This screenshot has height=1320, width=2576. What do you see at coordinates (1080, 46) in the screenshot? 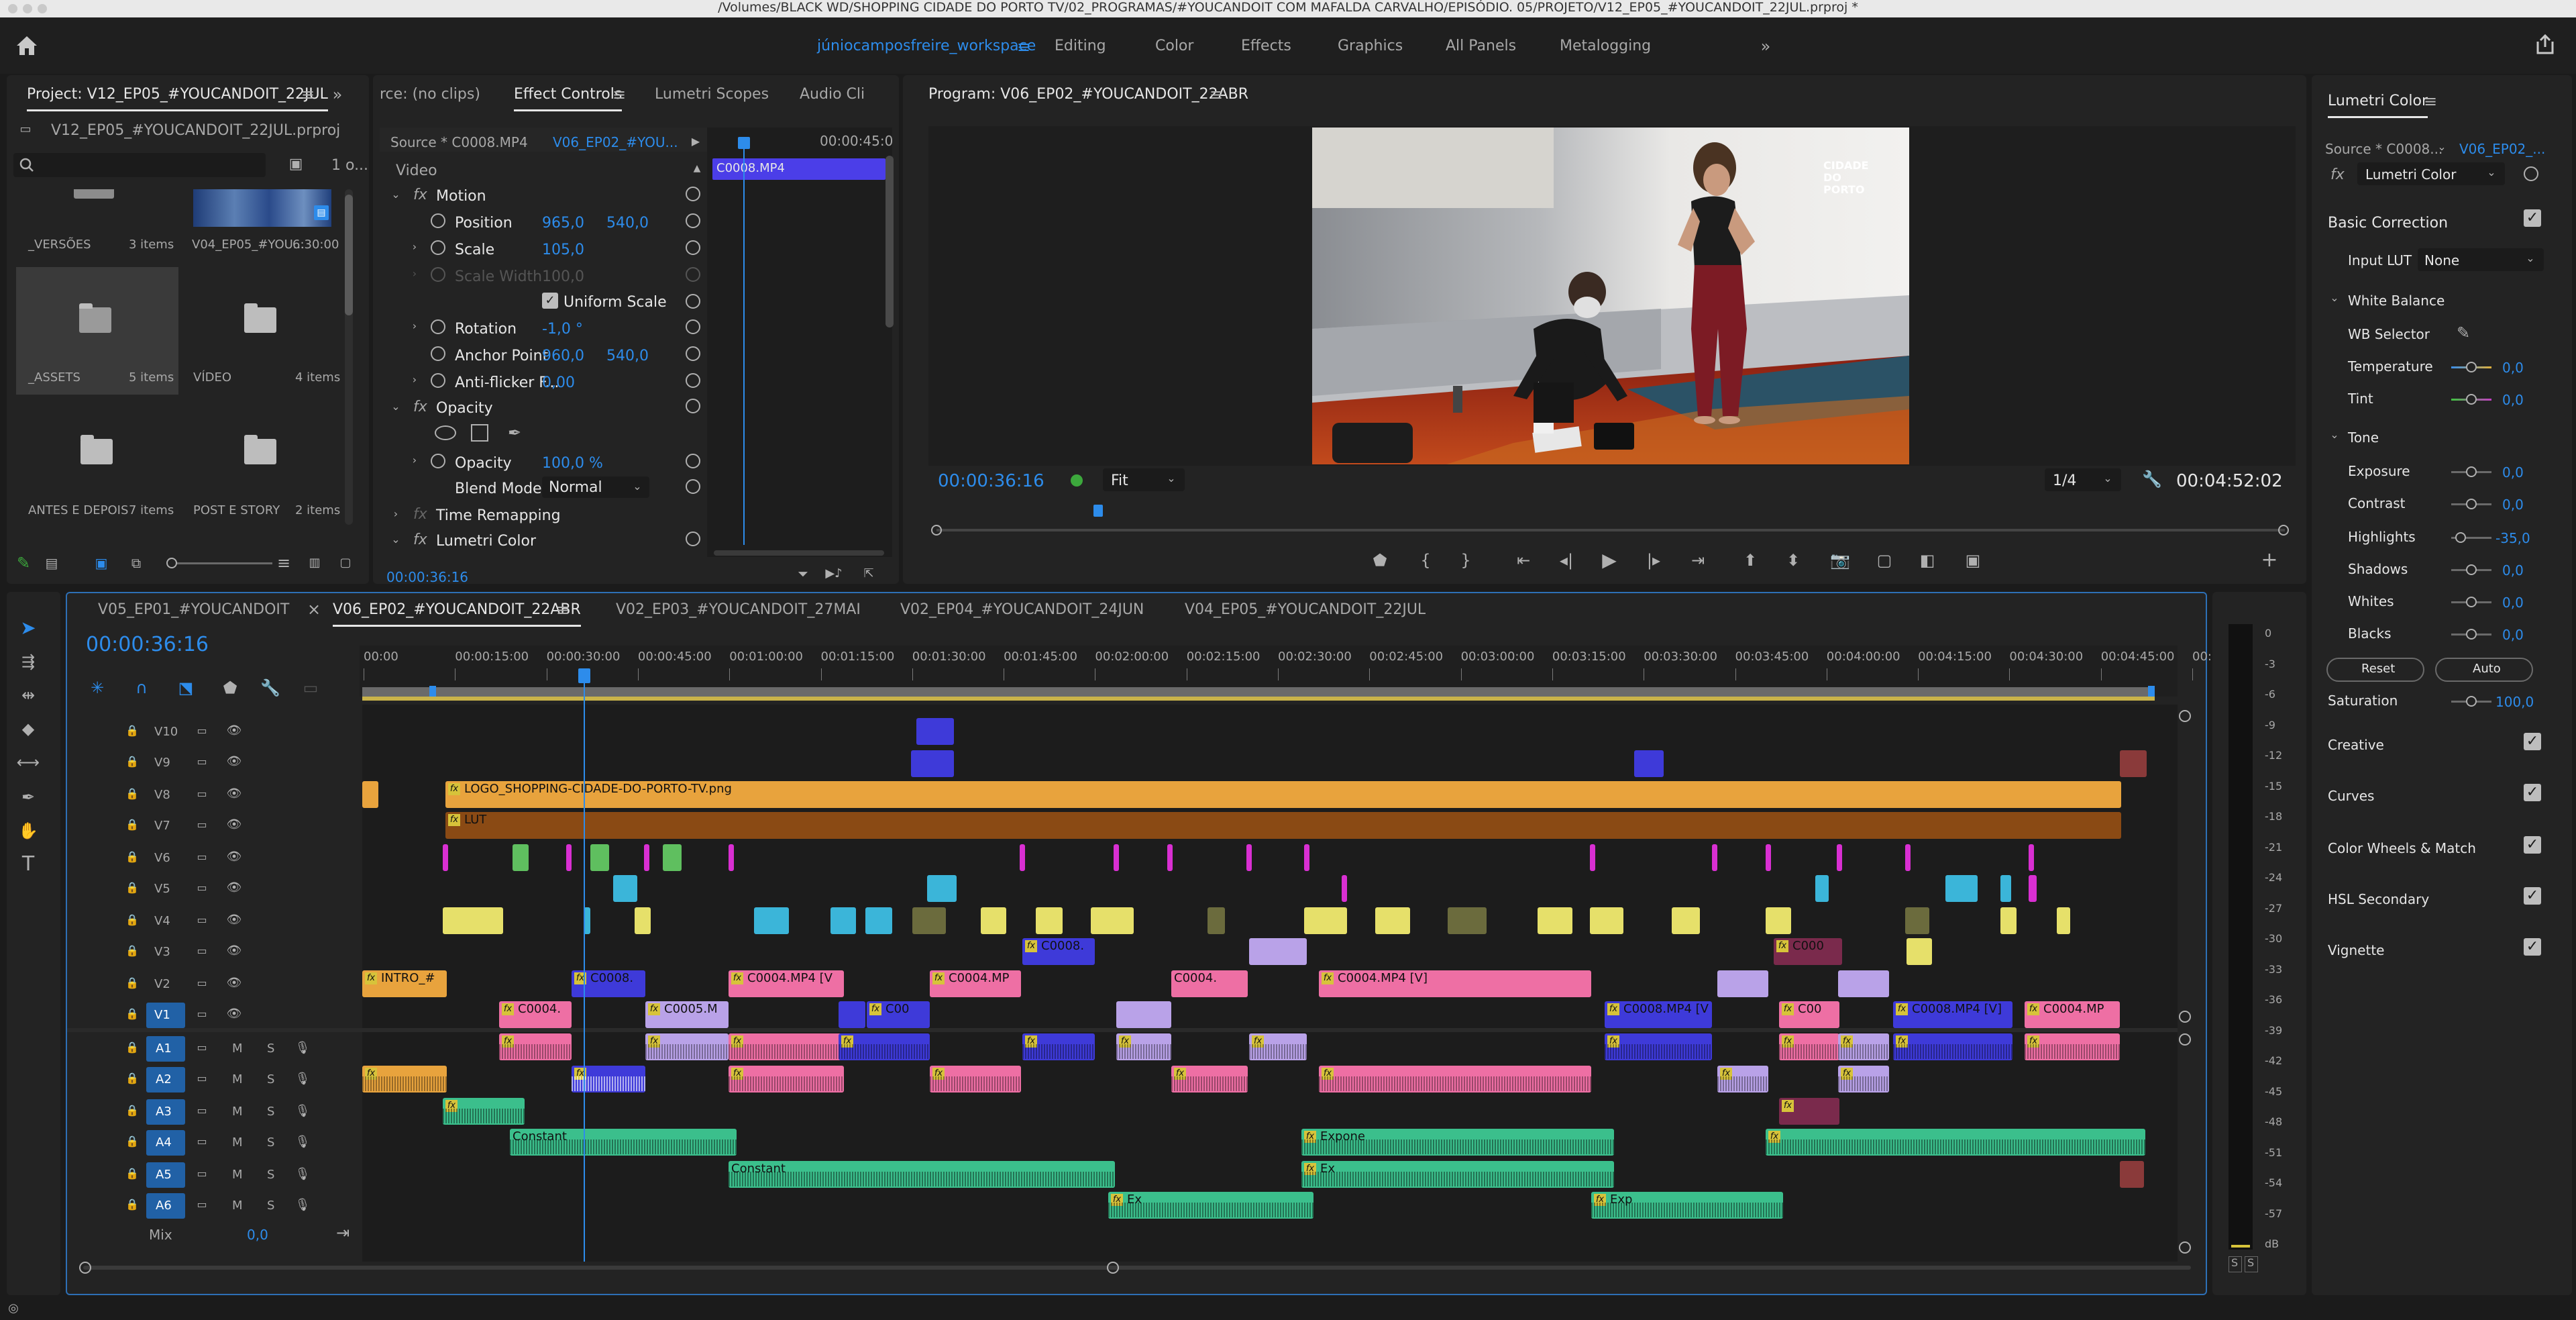
I see `workspace-tab-editing: Editing` at bounding box center [1080, 46].